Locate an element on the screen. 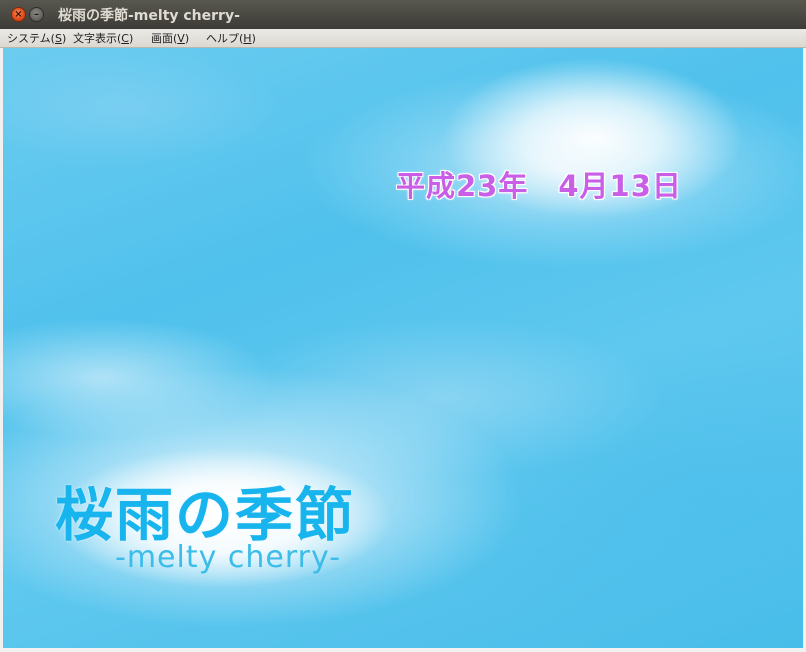  close-icon: × is located at coordinates (18, 14).